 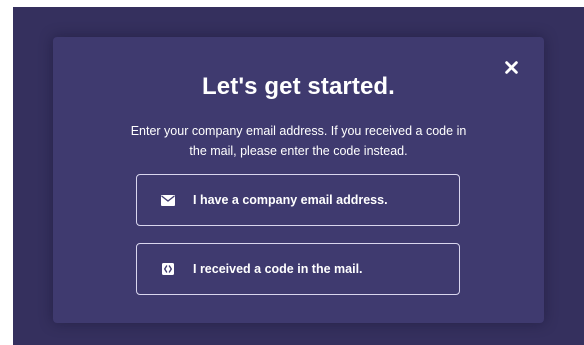 I want to click on modal-title: Let's get started., so click(x=298, y=86).